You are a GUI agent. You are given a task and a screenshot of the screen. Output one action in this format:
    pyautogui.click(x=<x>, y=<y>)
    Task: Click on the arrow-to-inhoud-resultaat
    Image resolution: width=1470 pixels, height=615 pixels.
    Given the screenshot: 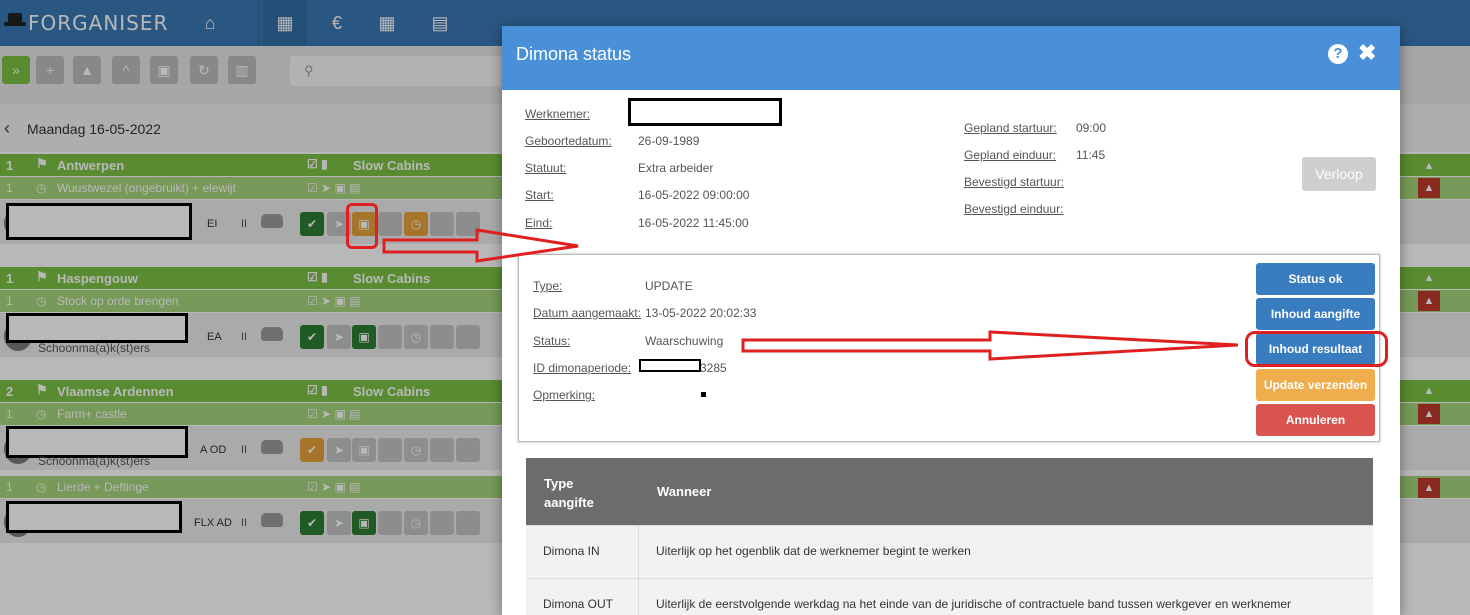 What is the action you would take?
    pyautogui.click(x=990, y=345)
    